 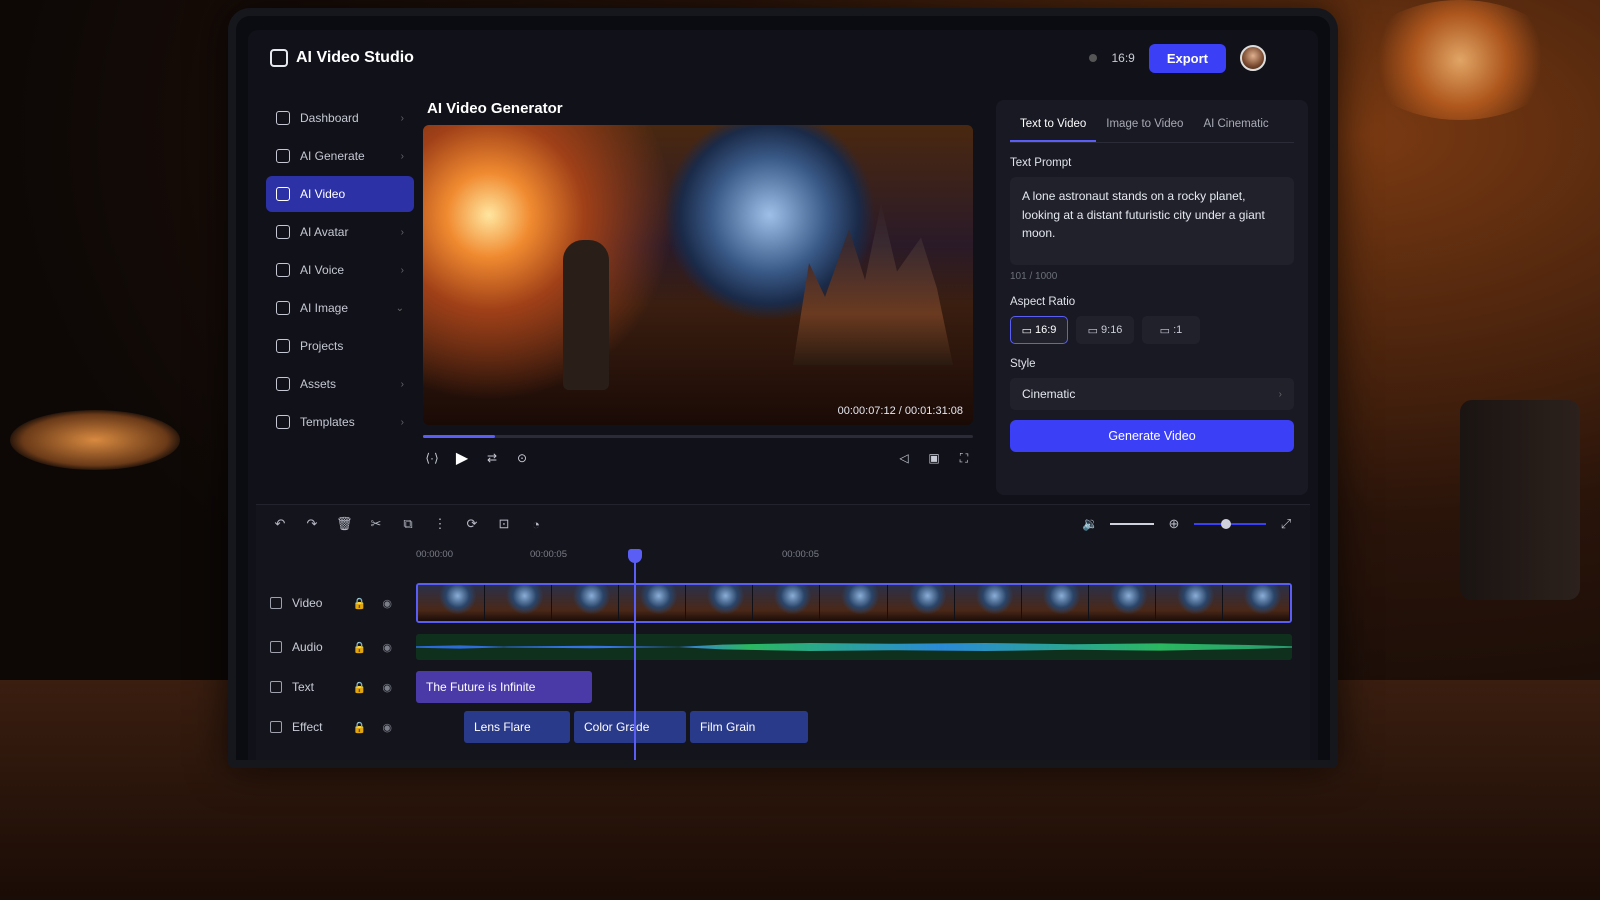 What do you see at coordinates (536, 524) in the screenshot?
I see `speed-icon: ◔` at bounding box center [536, 524].